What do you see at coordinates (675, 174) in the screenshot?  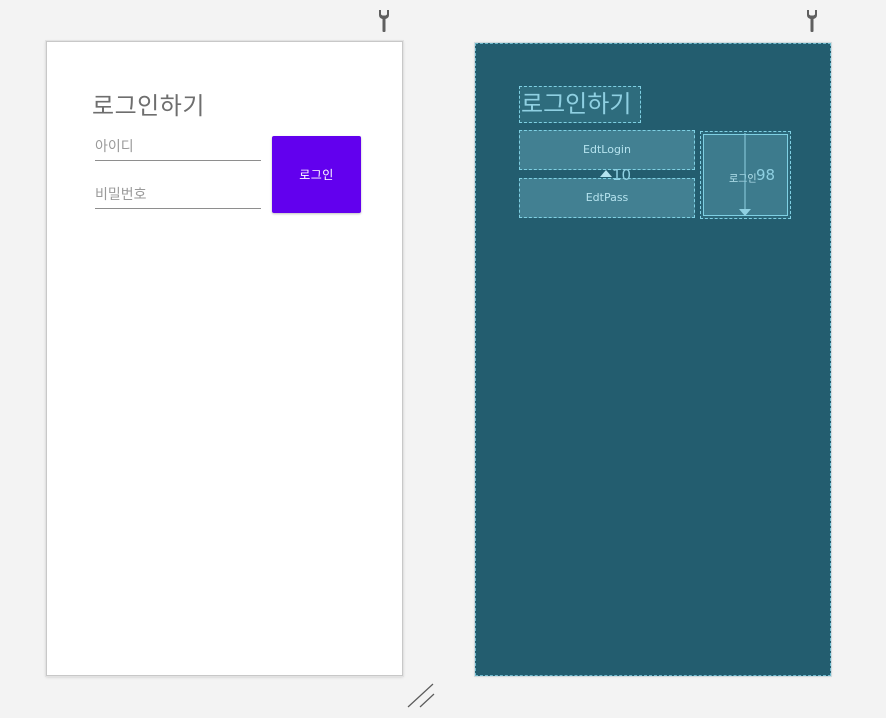 I see `constraint-lines` at bounding box center [675, 174].